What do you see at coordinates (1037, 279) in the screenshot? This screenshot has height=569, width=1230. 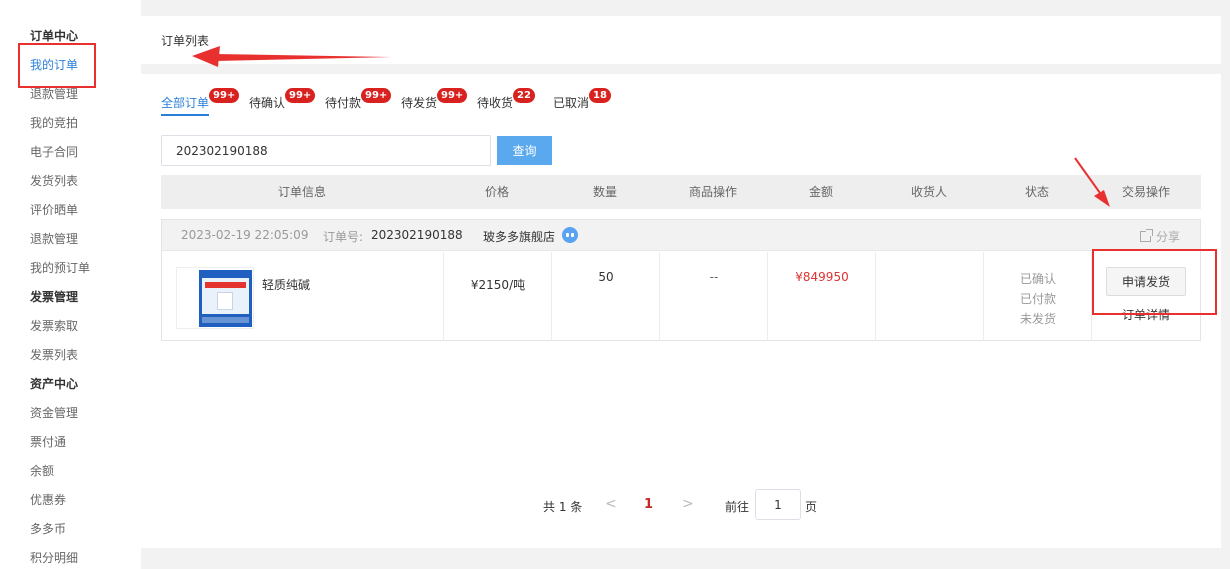 I see `status-confirmed: 已确认` at bounding box center [1037, 279].